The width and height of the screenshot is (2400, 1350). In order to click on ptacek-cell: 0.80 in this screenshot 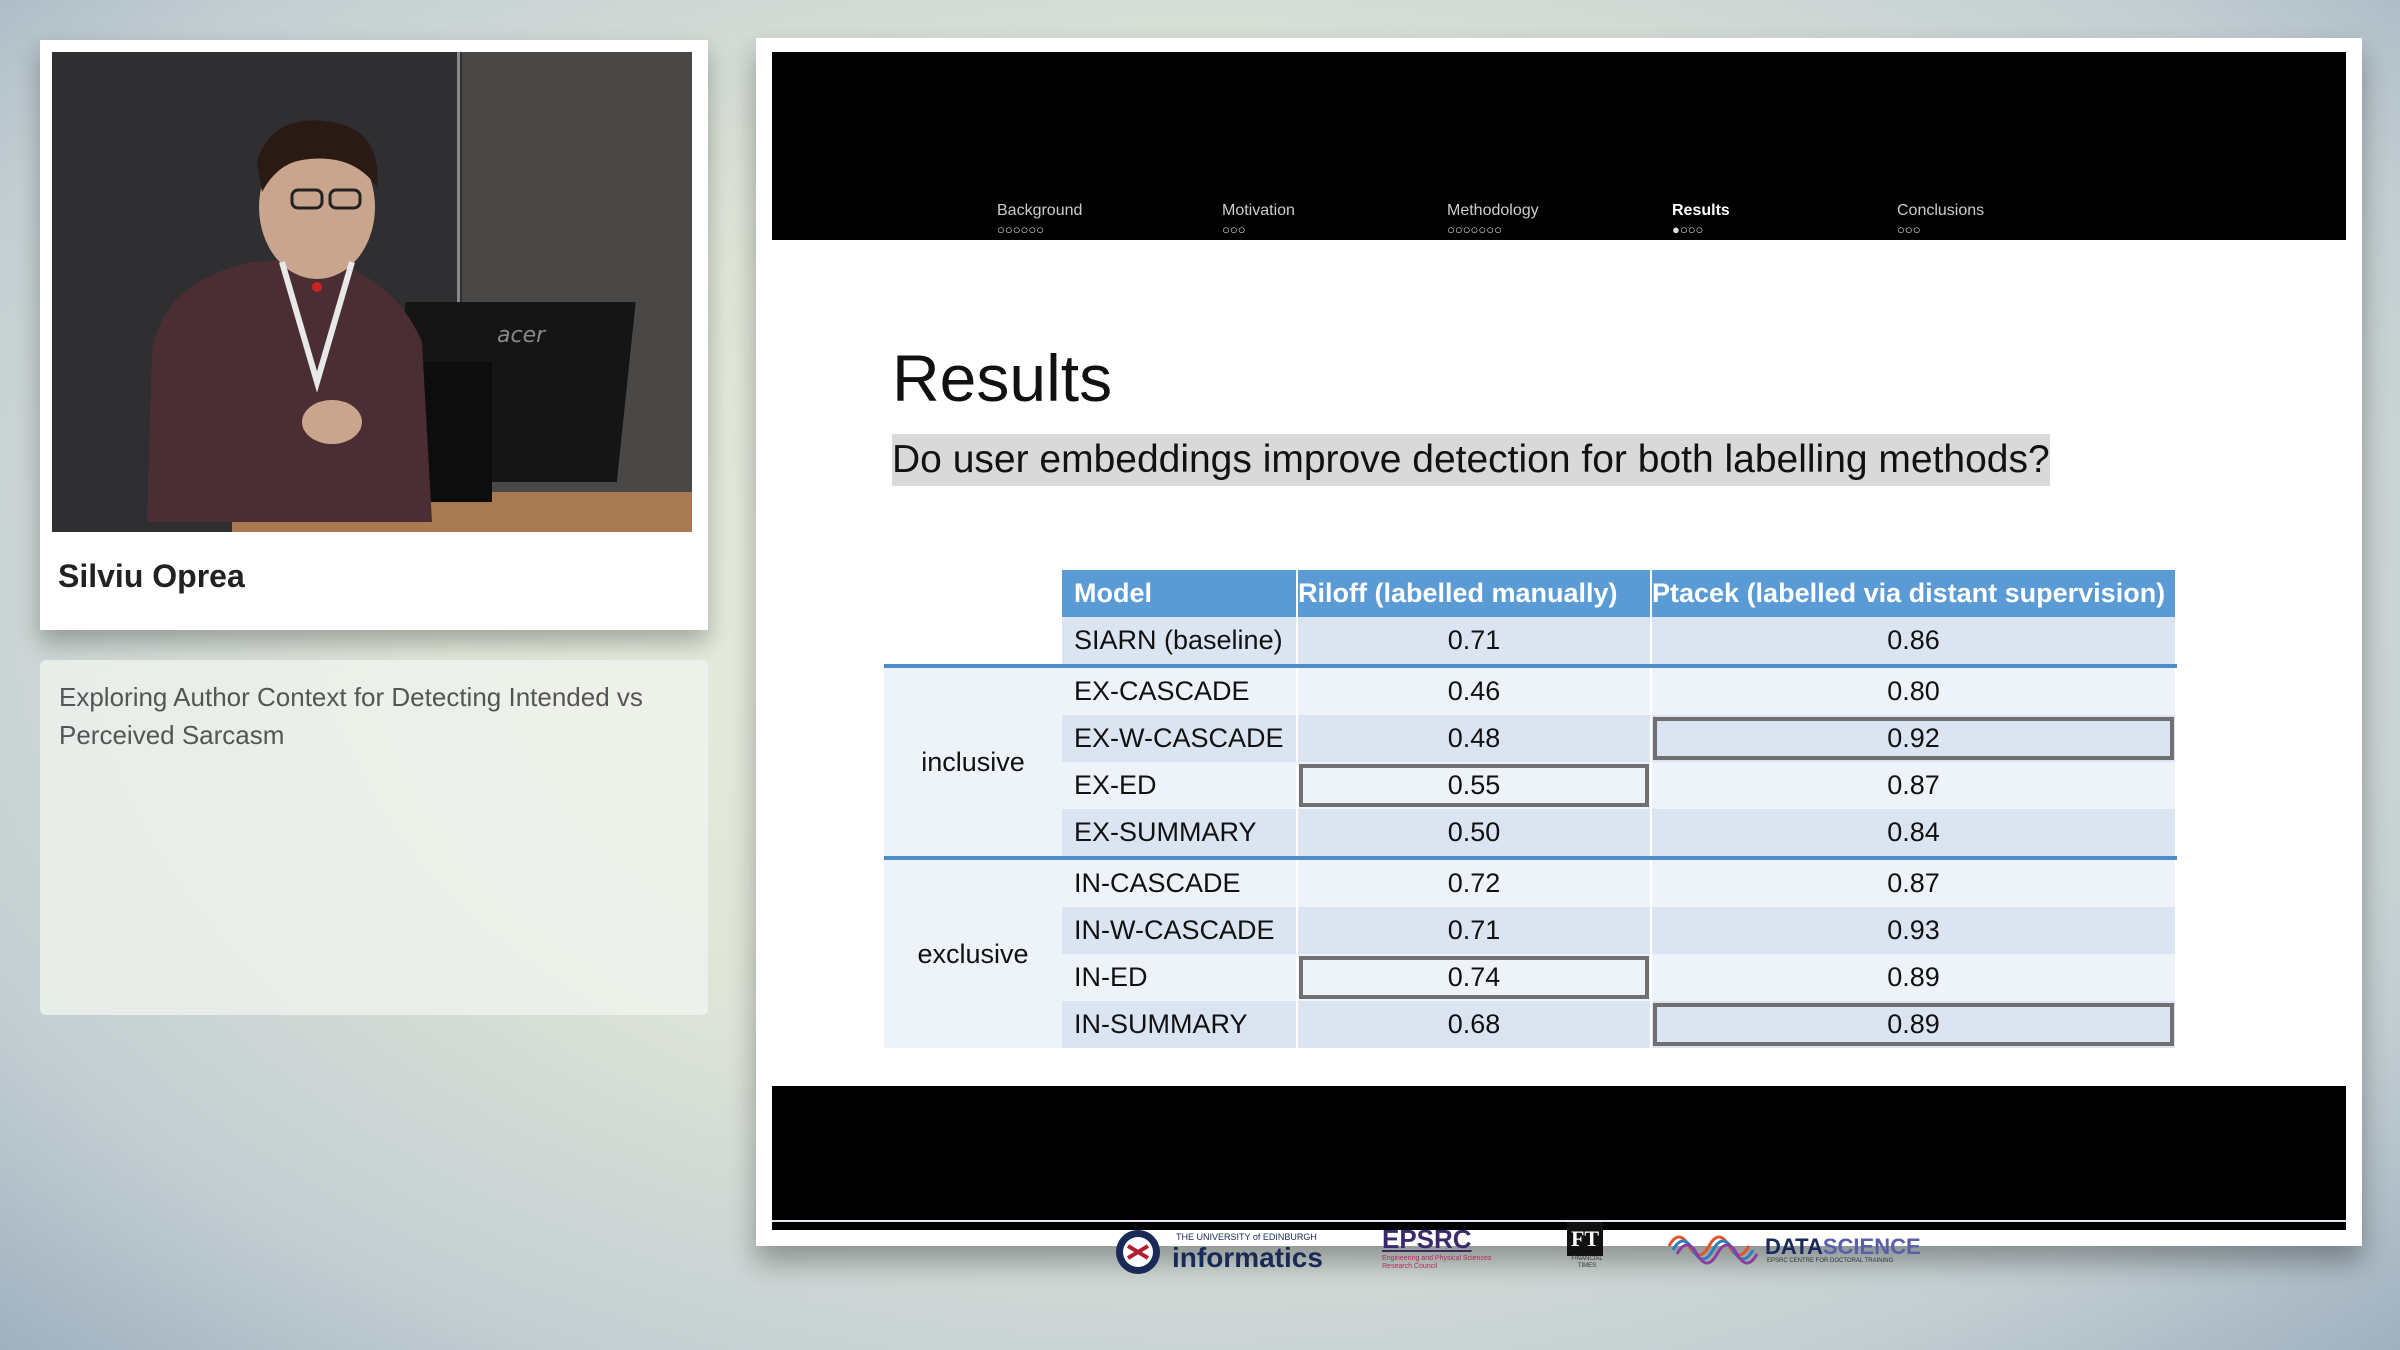, I will do `click(1914, 689)`.